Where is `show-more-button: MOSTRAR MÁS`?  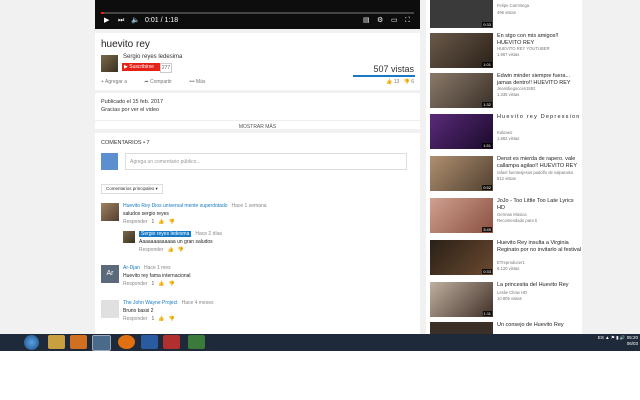 show-more-button: MOSTRAR MÁS is located at coordinates (257, 125).